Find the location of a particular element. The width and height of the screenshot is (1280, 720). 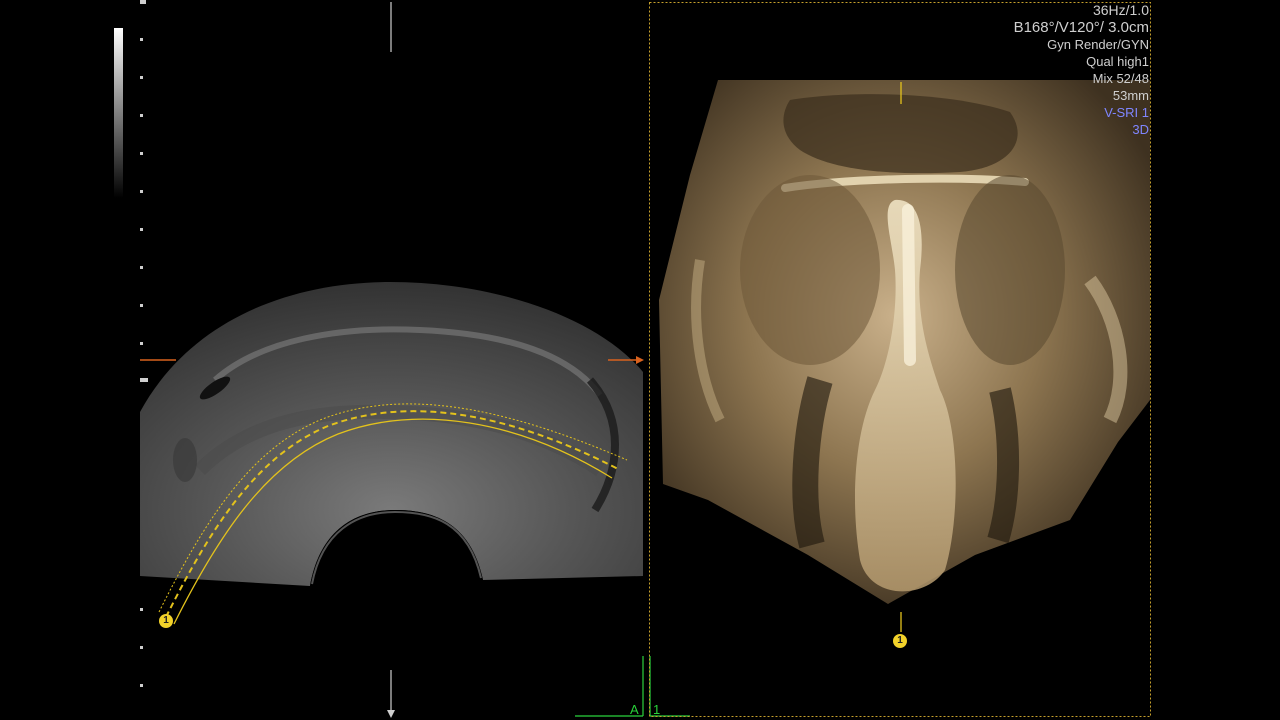

mix-readout: Mix 52/48 is located at coordinates (1120, 78).